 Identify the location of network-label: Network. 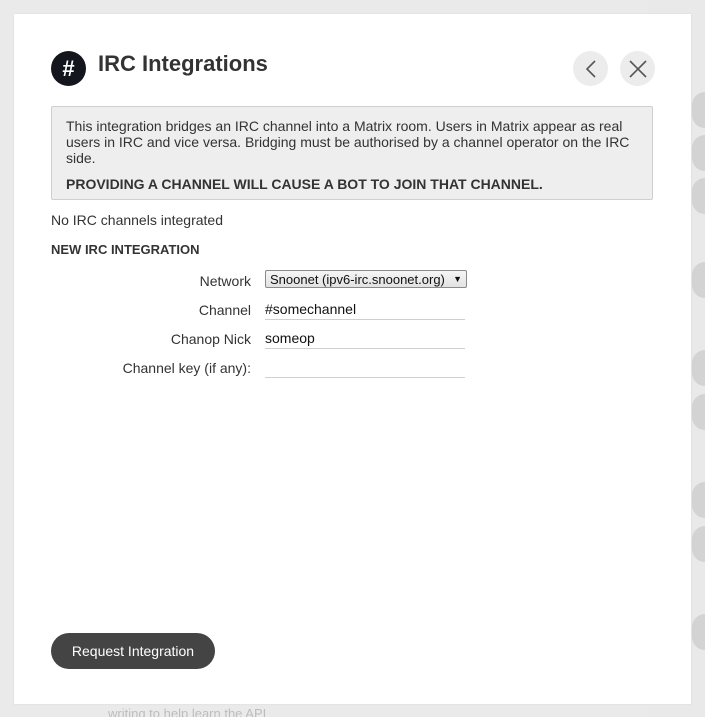
(225, 281).